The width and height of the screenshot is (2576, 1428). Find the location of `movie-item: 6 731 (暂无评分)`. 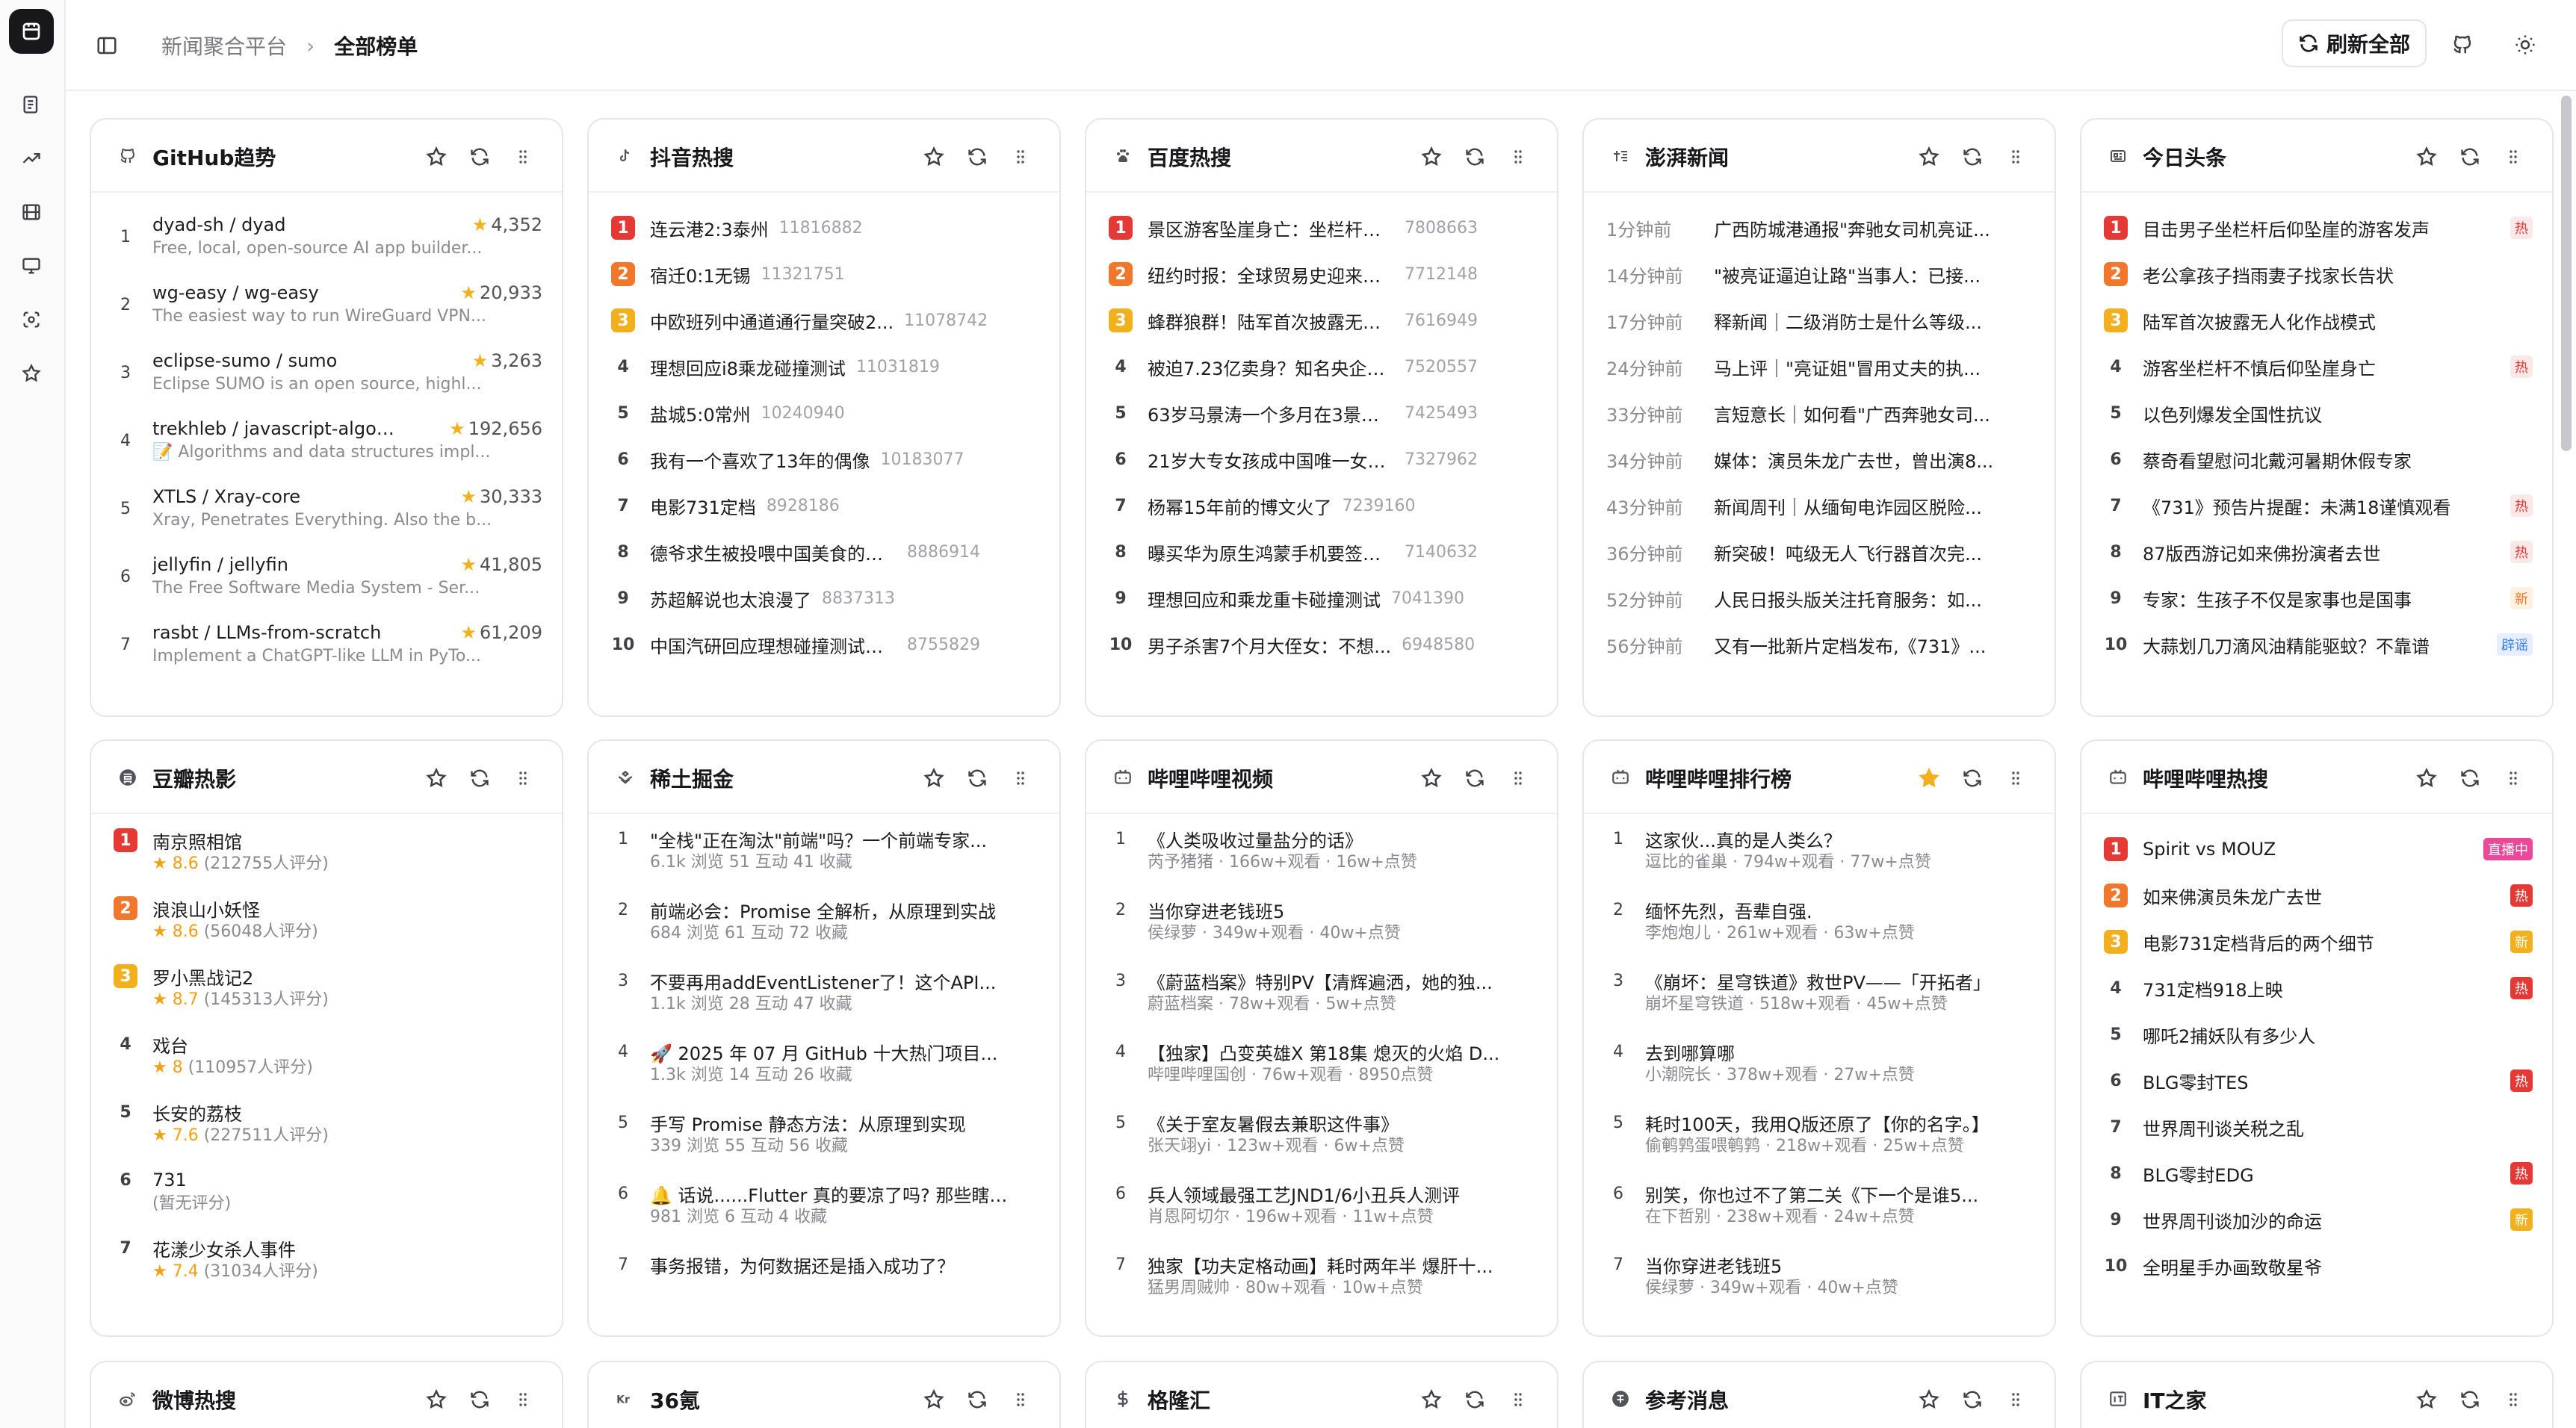

movie-item: 6 731 (暂无评分) is located at coordinates (328, 1191).